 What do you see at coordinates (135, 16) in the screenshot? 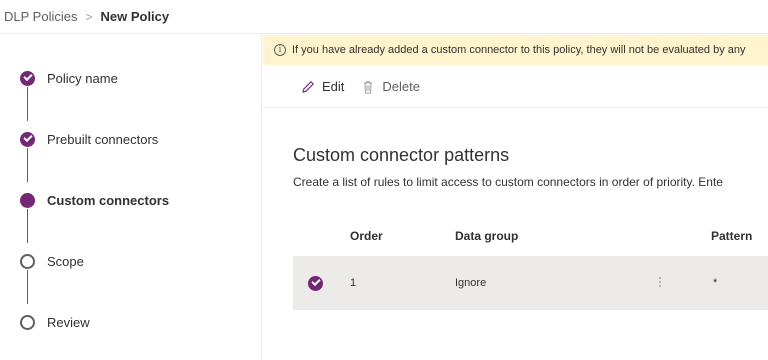
I see `breadcrumb-current: New Policy` at bounding box center [135, 16].